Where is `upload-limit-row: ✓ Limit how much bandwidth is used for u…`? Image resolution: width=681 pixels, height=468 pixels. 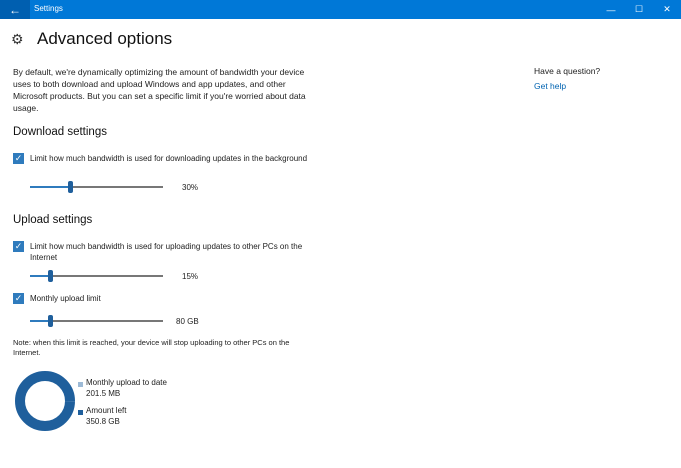 upload-limit-row: ✓ Limit how much bandwidth is used for u… is located at coordinates (171, 252).